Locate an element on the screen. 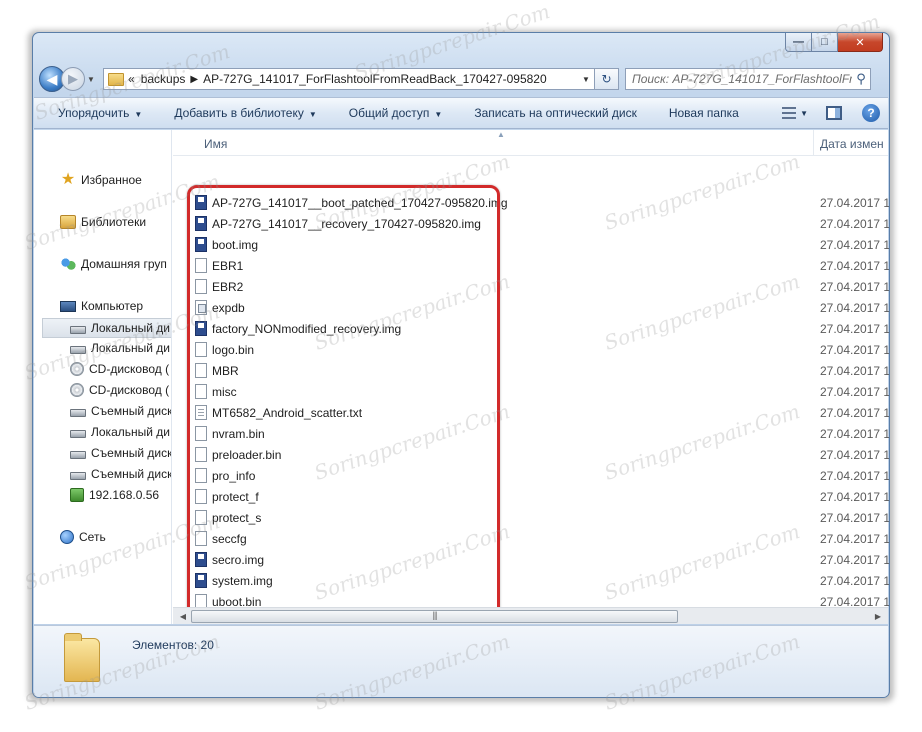 The image size is (922, 732). minimize-button: — is located at coordinates (798, 42).